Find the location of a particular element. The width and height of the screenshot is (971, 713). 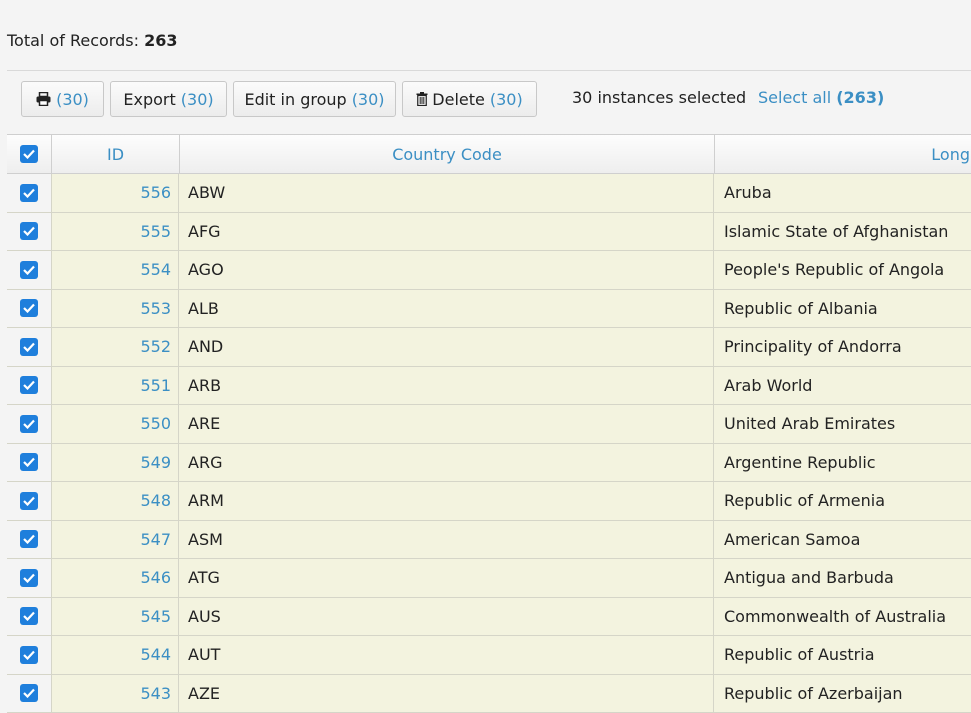

row-long-name: Aruba is located at coordinates (842, 193).